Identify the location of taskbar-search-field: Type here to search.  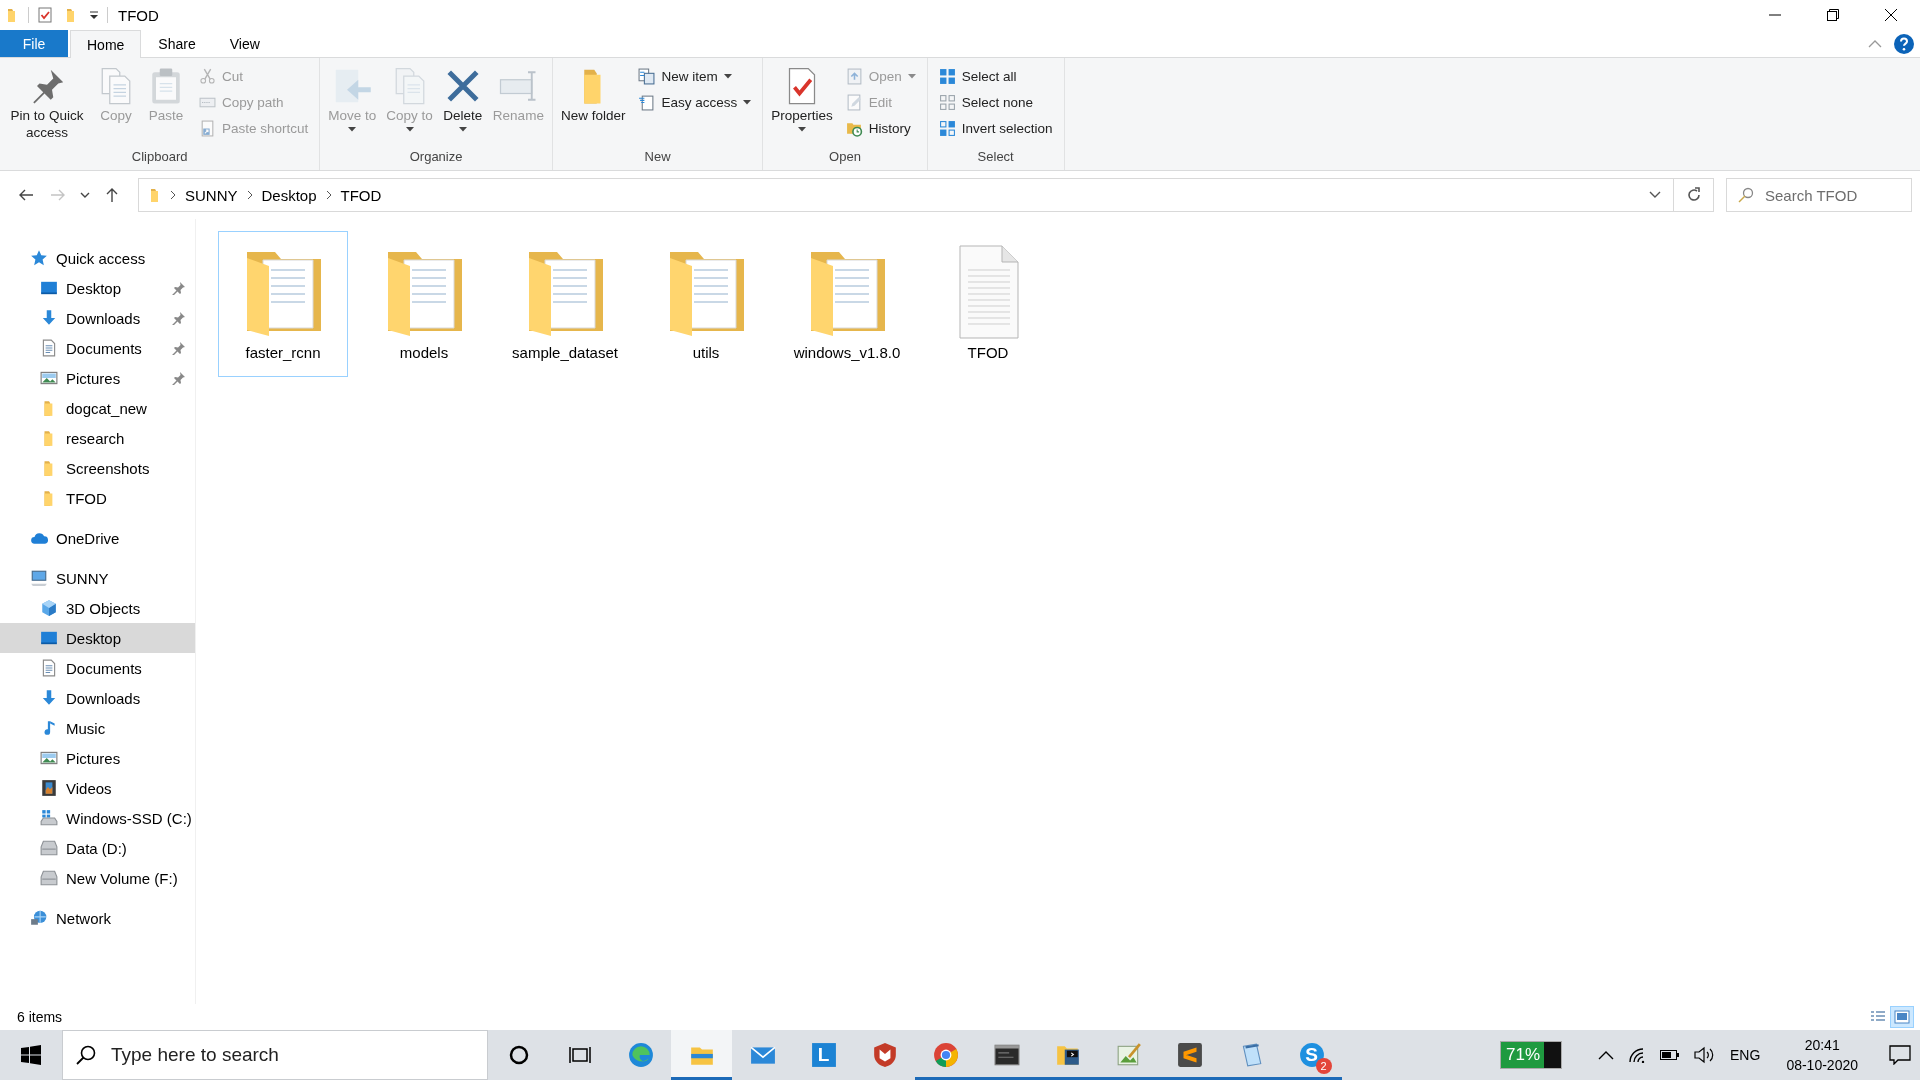
(275, 1055).